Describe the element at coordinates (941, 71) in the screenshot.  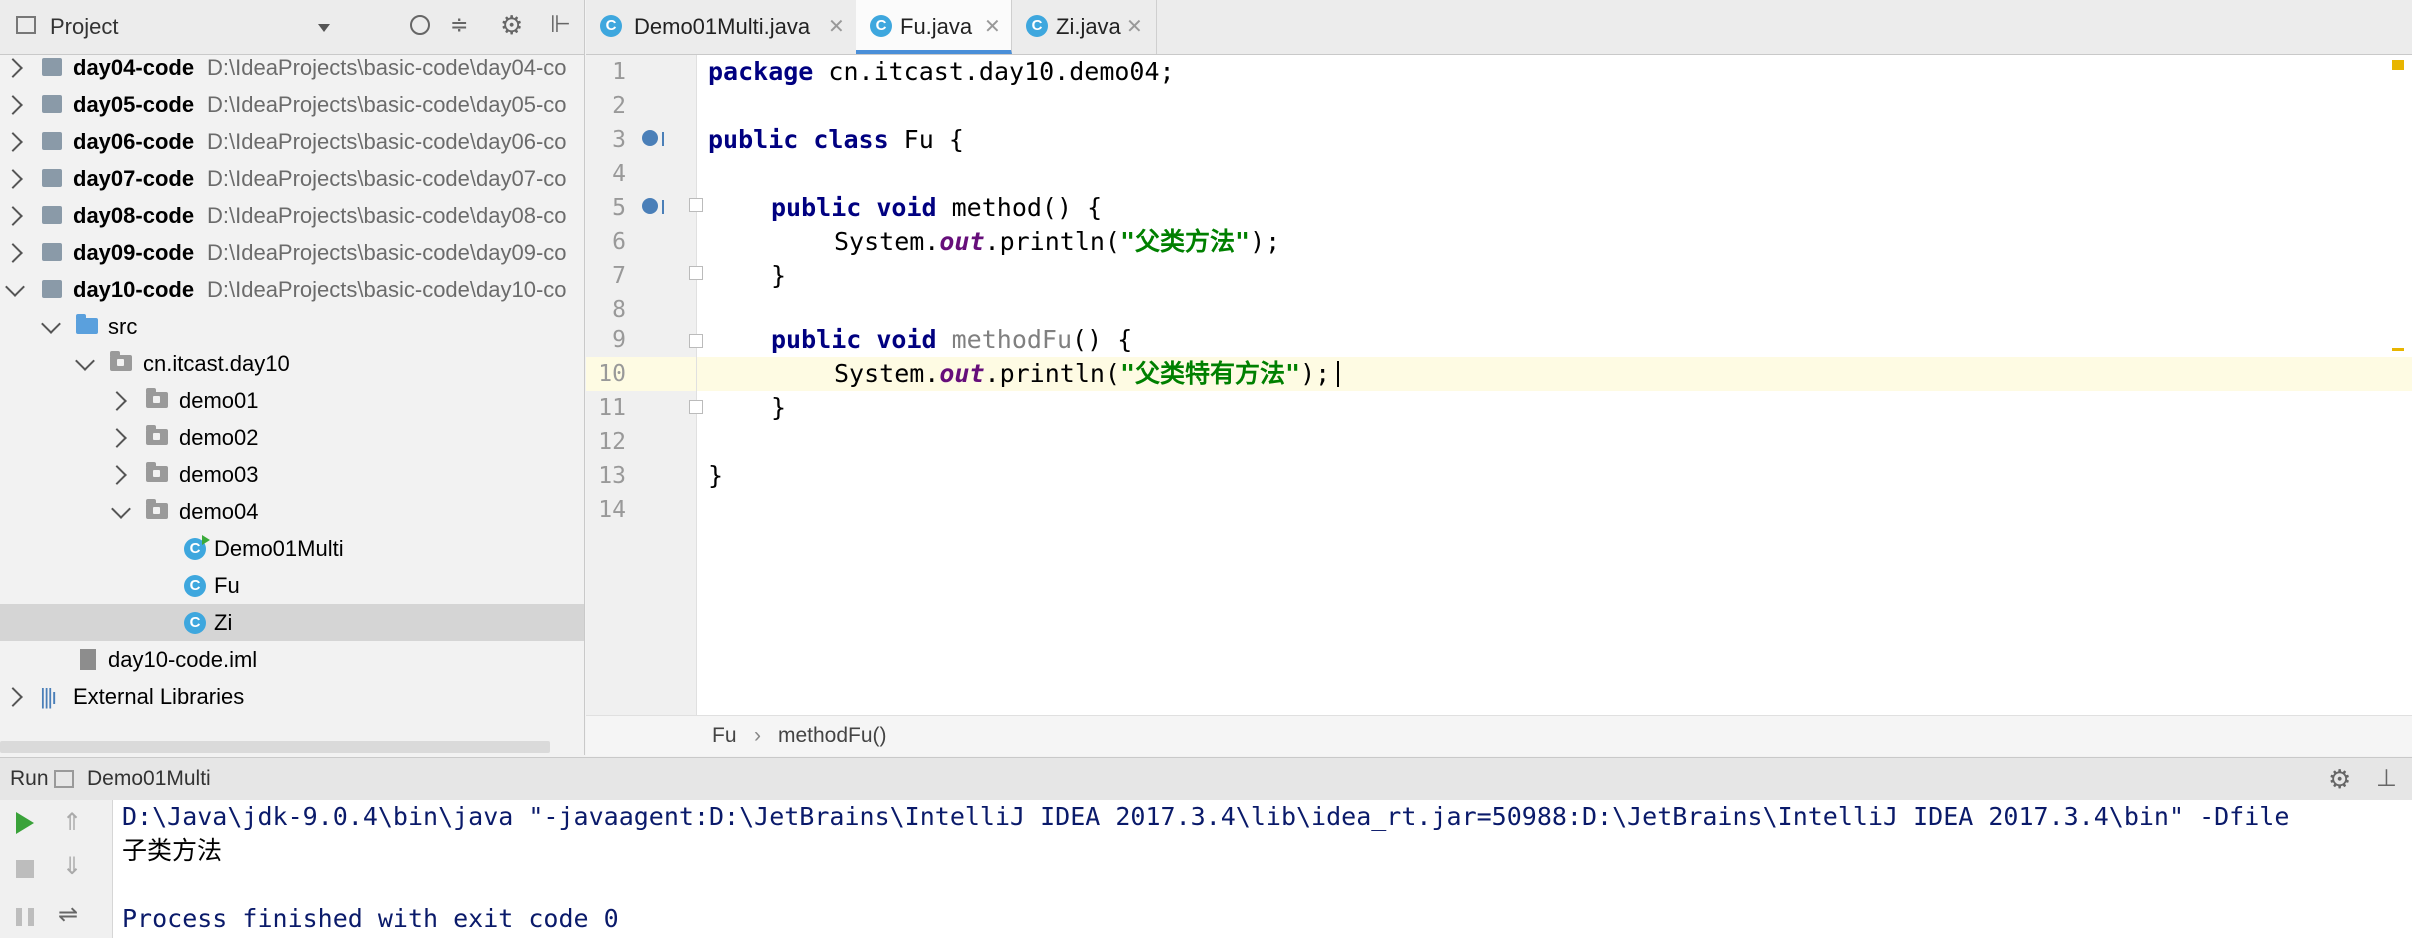
I see `code-line-1: package cn.itcast.day10.demo04;` at that location.